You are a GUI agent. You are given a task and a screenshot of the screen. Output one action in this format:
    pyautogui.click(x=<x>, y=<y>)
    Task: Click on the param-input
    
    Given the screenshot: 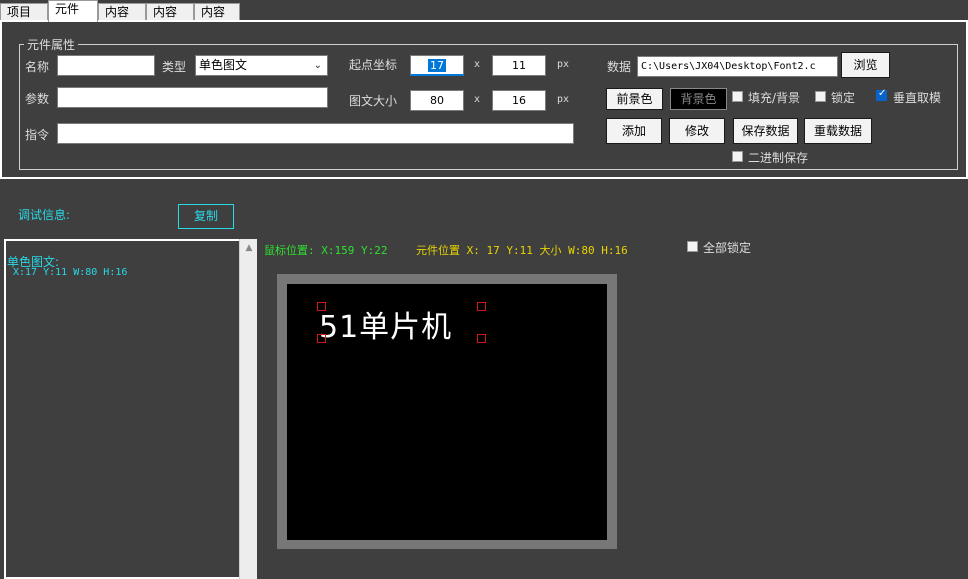 What is the action you would take?
    pyautogui.click(x=192, y=97)
    